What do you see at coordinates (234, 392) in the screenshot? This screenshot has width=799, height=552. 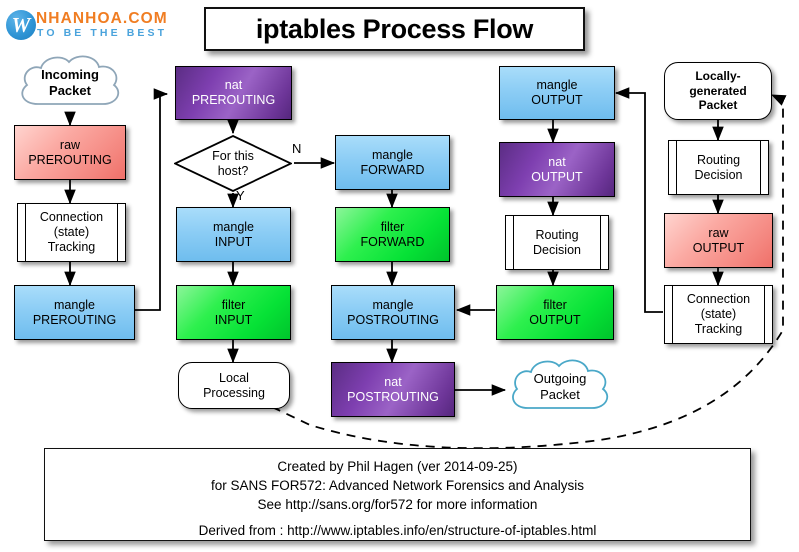 I see `node-label-line2: Processing` at bounding box center [234, 392].